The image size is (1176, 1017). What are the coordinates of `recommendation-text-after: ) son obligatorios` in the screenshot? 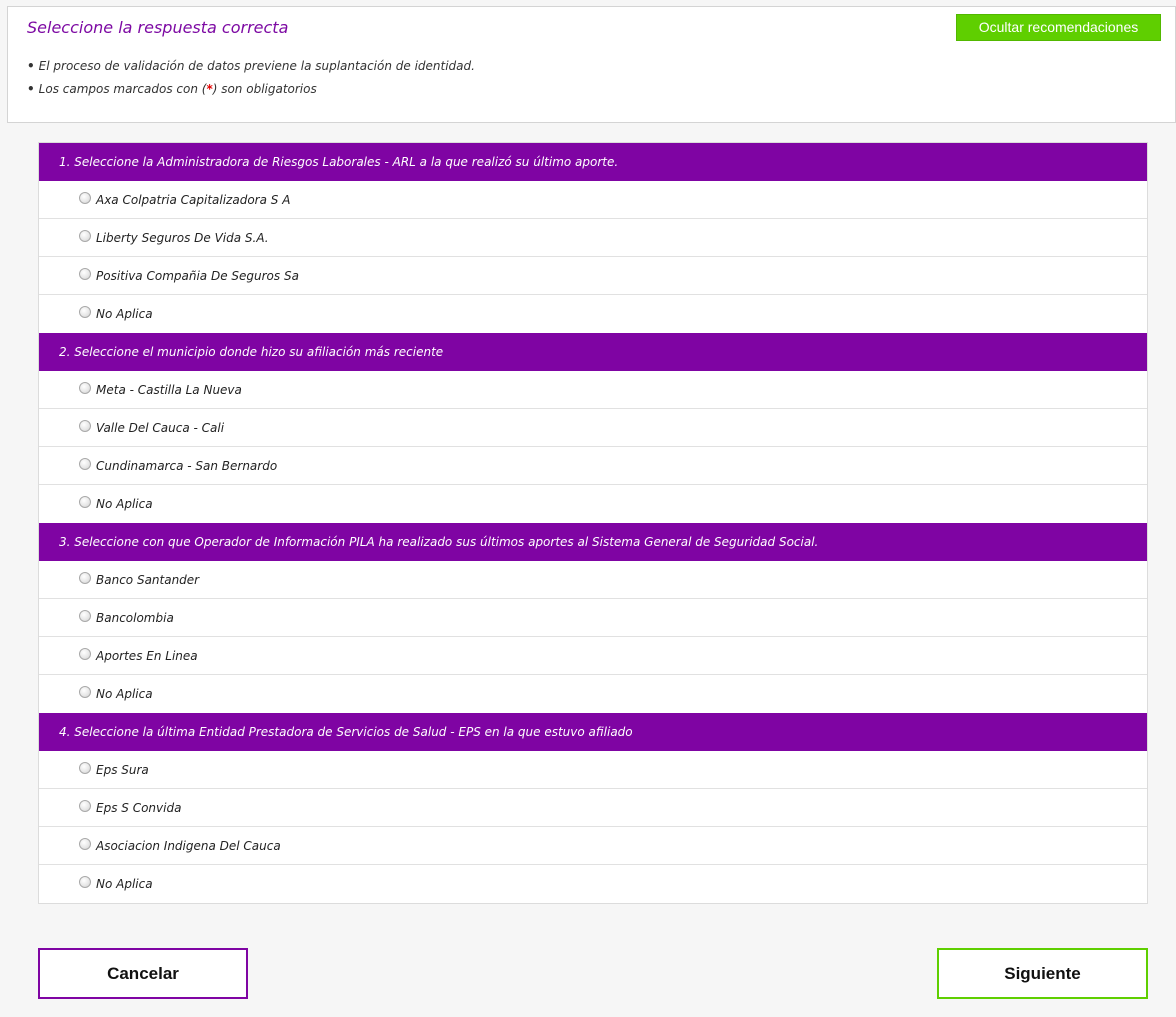 It's located at (264, 89).